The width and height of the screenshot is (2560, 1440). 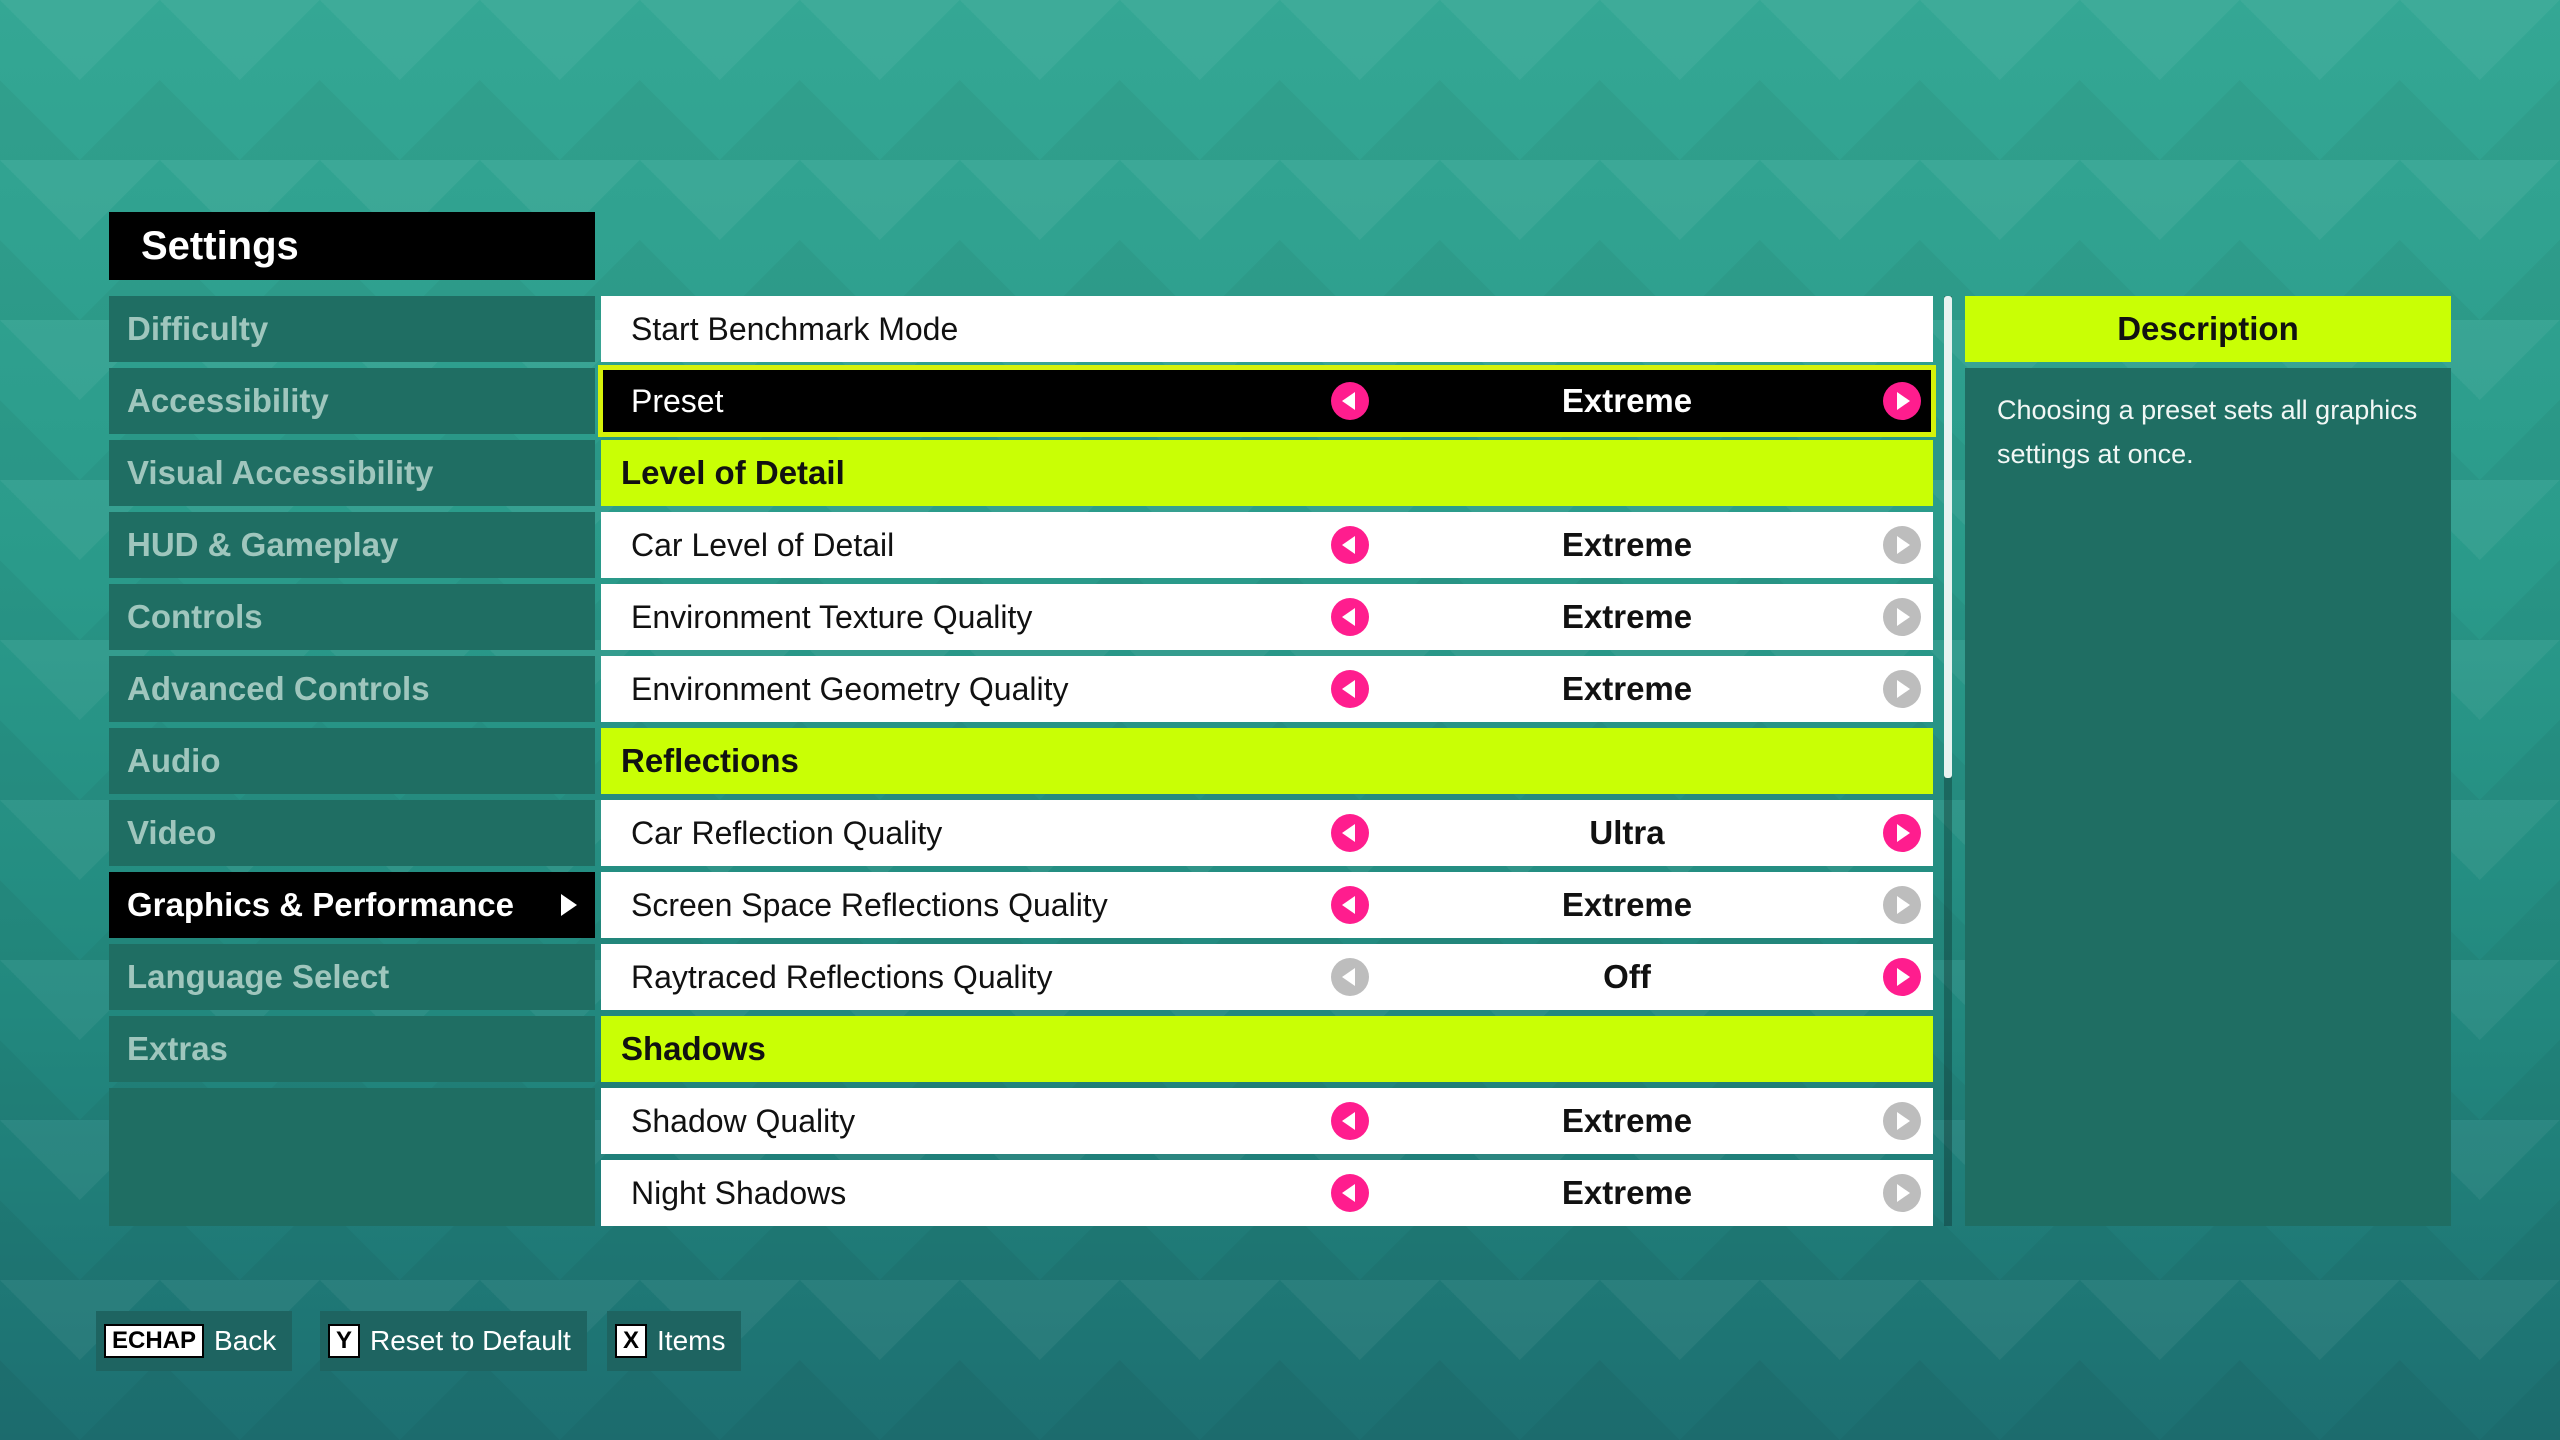 I want to click on sidebar-item-accessibility: Accessibility, so click(x=352, y=401).